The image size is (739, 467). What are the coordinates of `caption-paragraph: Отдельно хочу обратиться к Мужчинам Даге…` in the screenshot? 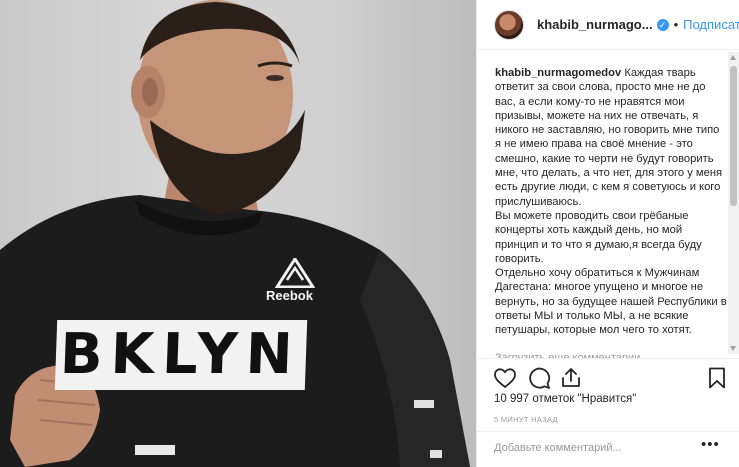 It's located at (611, 302).